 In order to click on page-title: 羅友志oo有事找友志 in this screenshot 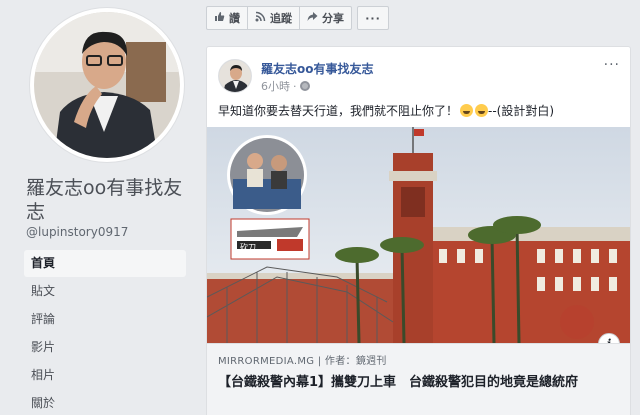, I will do `click(104, 200)`.